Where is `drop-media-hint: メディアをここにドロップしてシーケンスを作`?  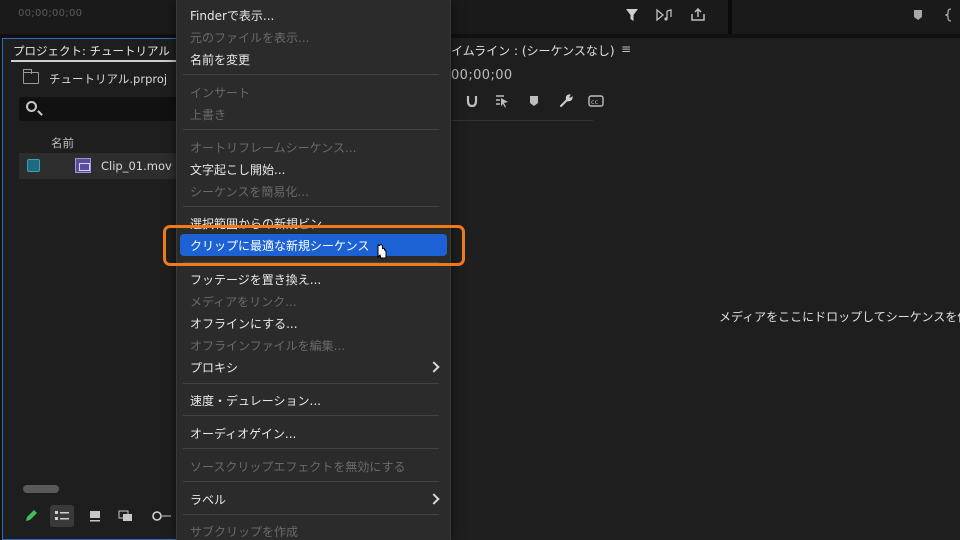 drop-media-hint: メディアをここにドロップしてシーケンスを作 is located at coordinates (839, 317).